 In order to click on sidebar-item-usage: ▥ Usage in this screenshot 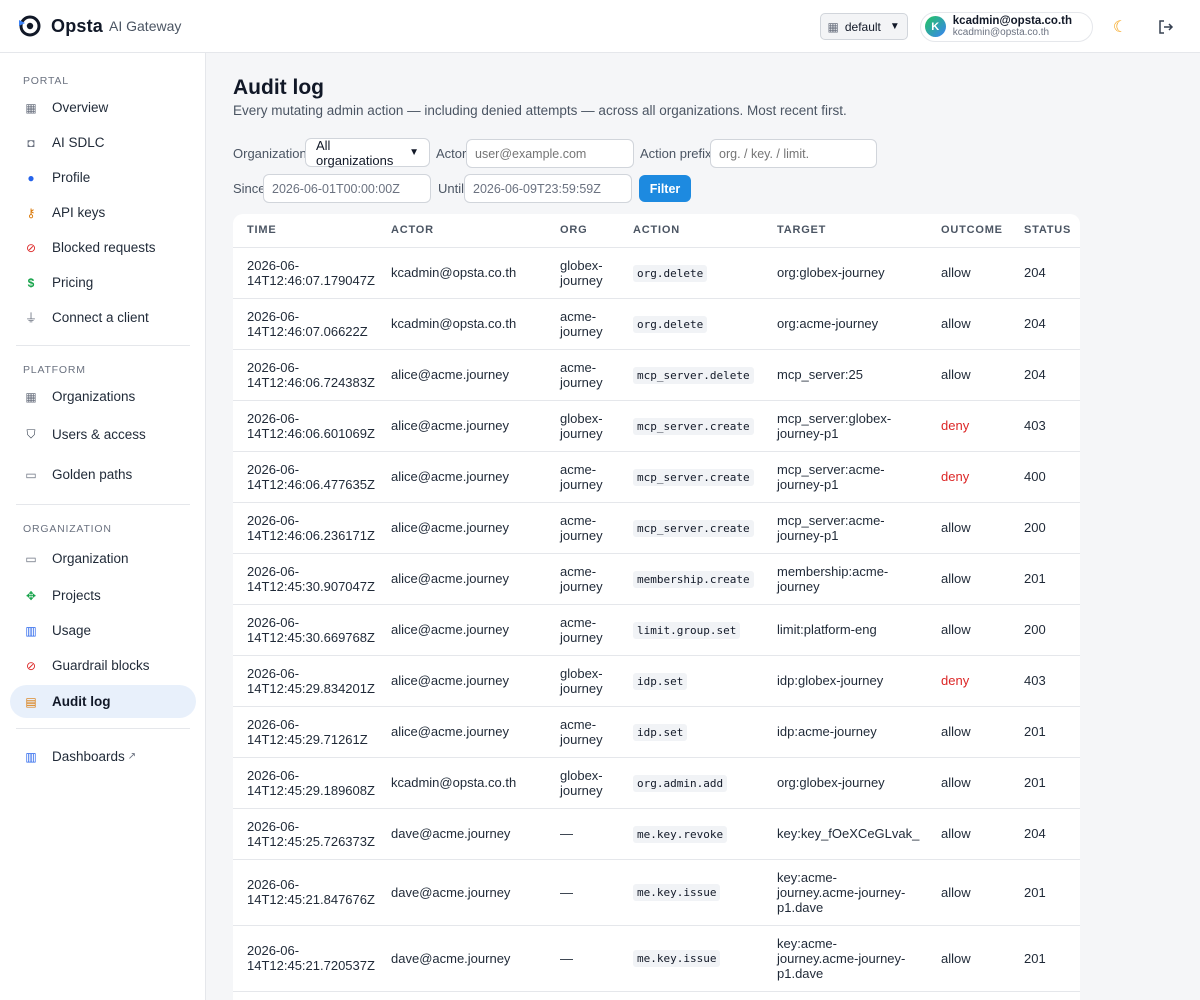, I will do `click(103, 630)`.